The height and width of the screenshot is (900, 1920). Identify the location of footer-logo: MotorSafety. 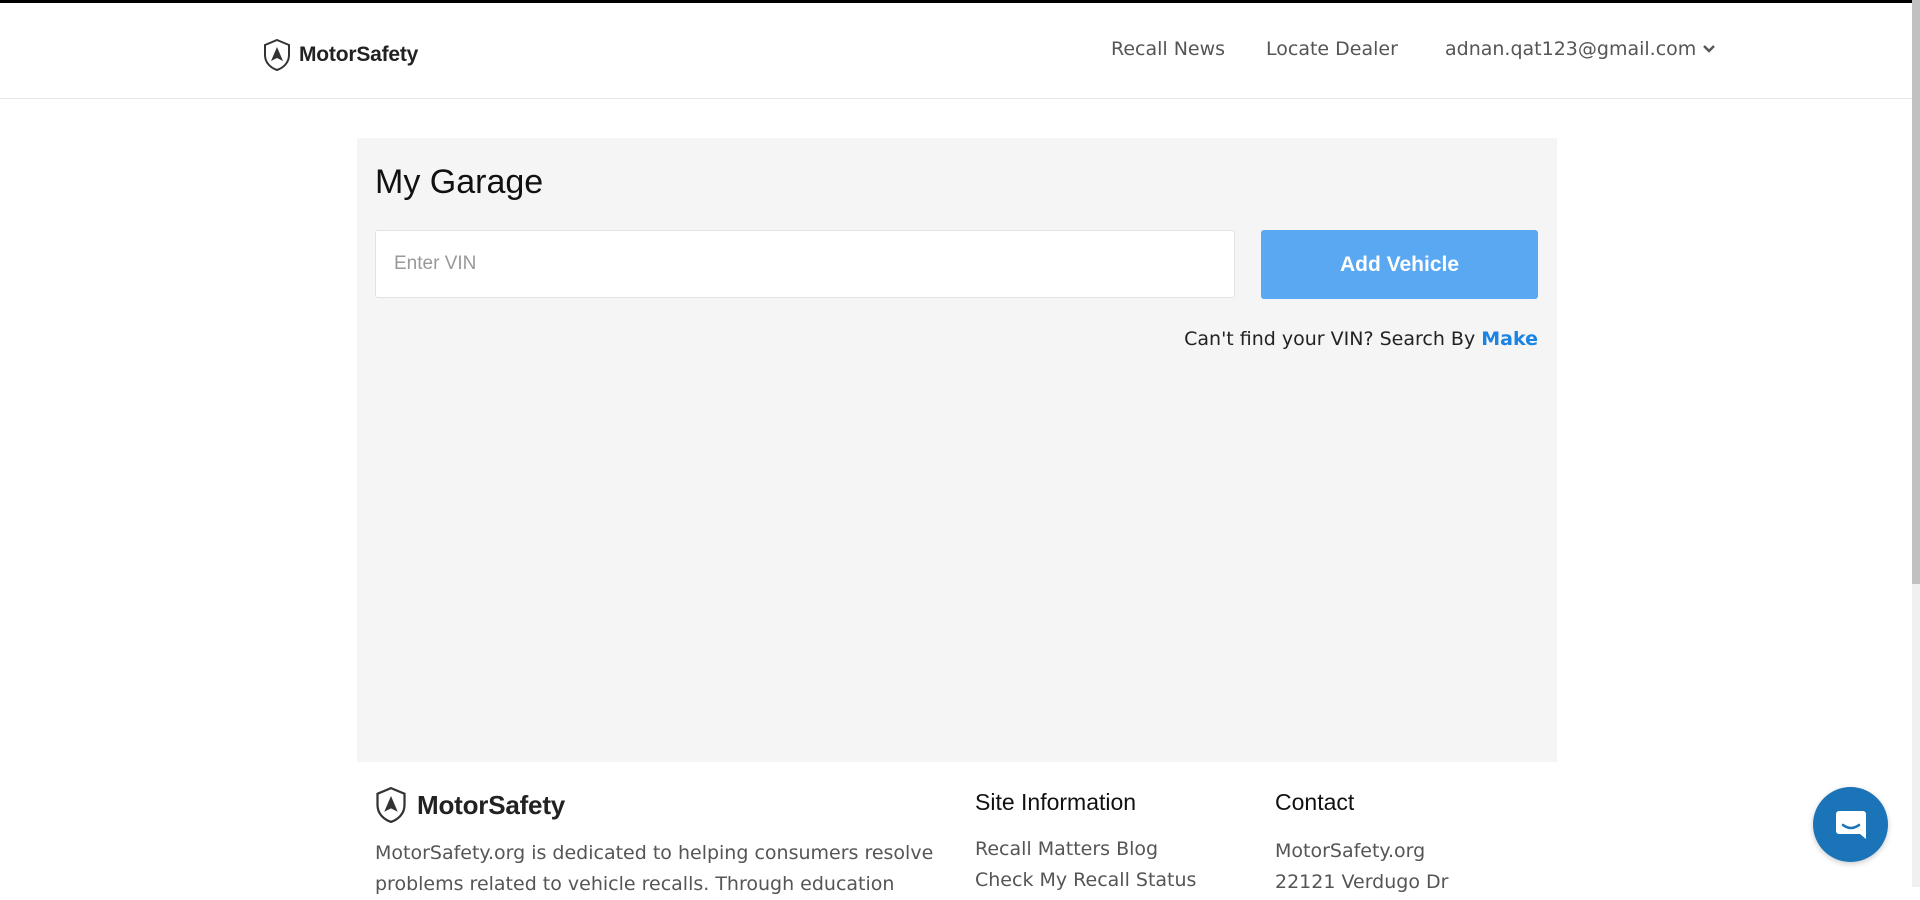
(470, 805).